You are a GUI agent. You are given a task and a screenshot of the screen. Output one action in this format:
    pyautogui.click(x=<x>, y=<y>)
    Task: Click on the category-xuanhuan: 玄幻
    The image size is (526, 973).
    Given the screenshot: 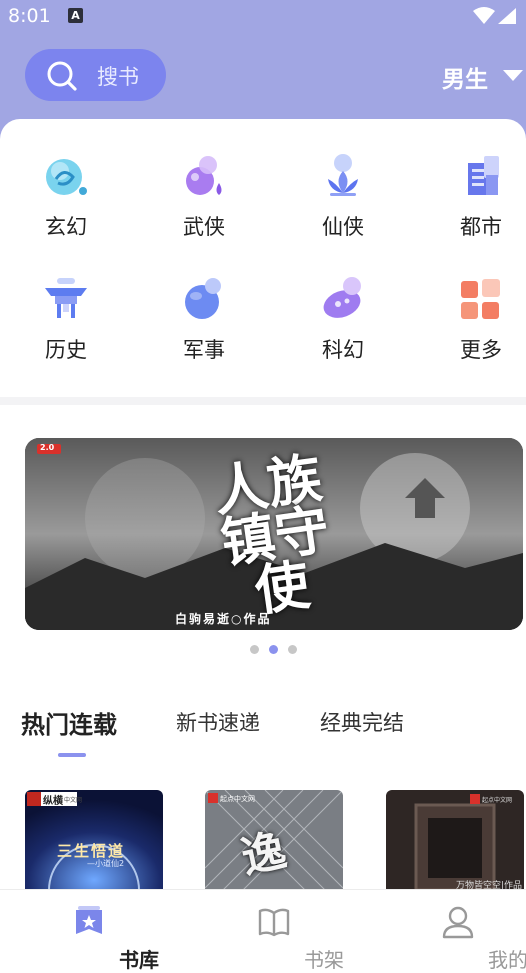 What is the action you would take?
    pyautogui.click(x=66, y=197)
    